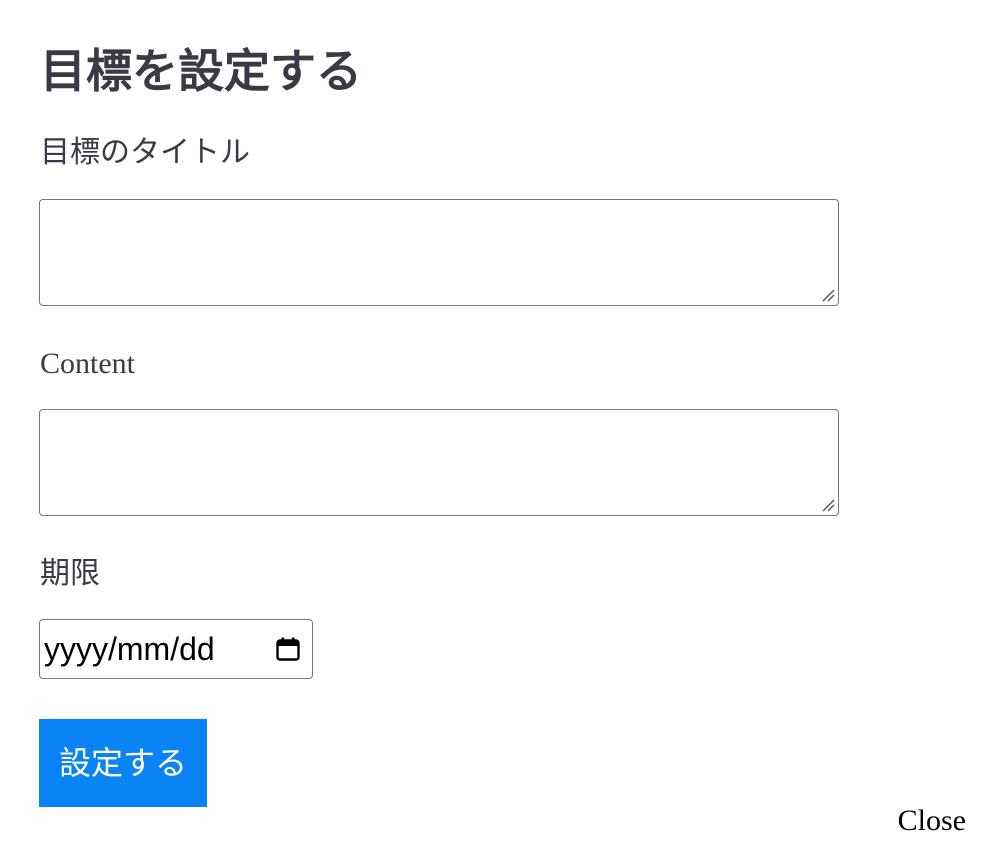 This screenshot has width=996, height=865. What do you see at coordinates (288, 649) in the screenshot?
I see `calendar-icon` at bounding box center [288, 649].